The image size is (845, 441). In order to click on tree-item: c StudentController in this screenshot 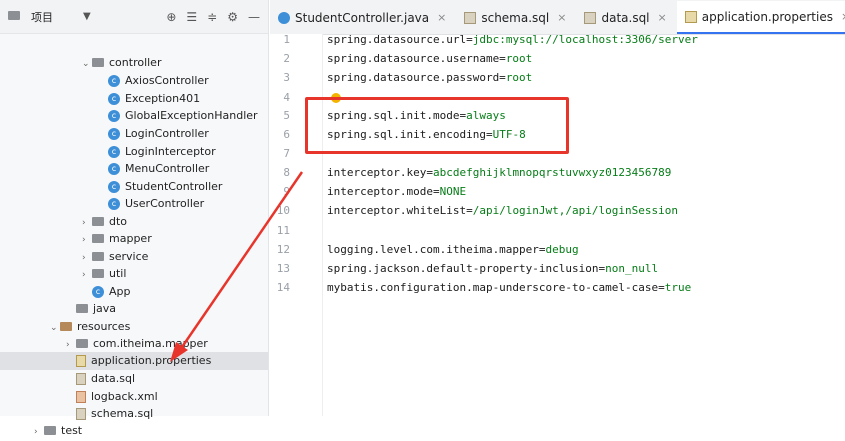, I will do `click(134, 187)`.